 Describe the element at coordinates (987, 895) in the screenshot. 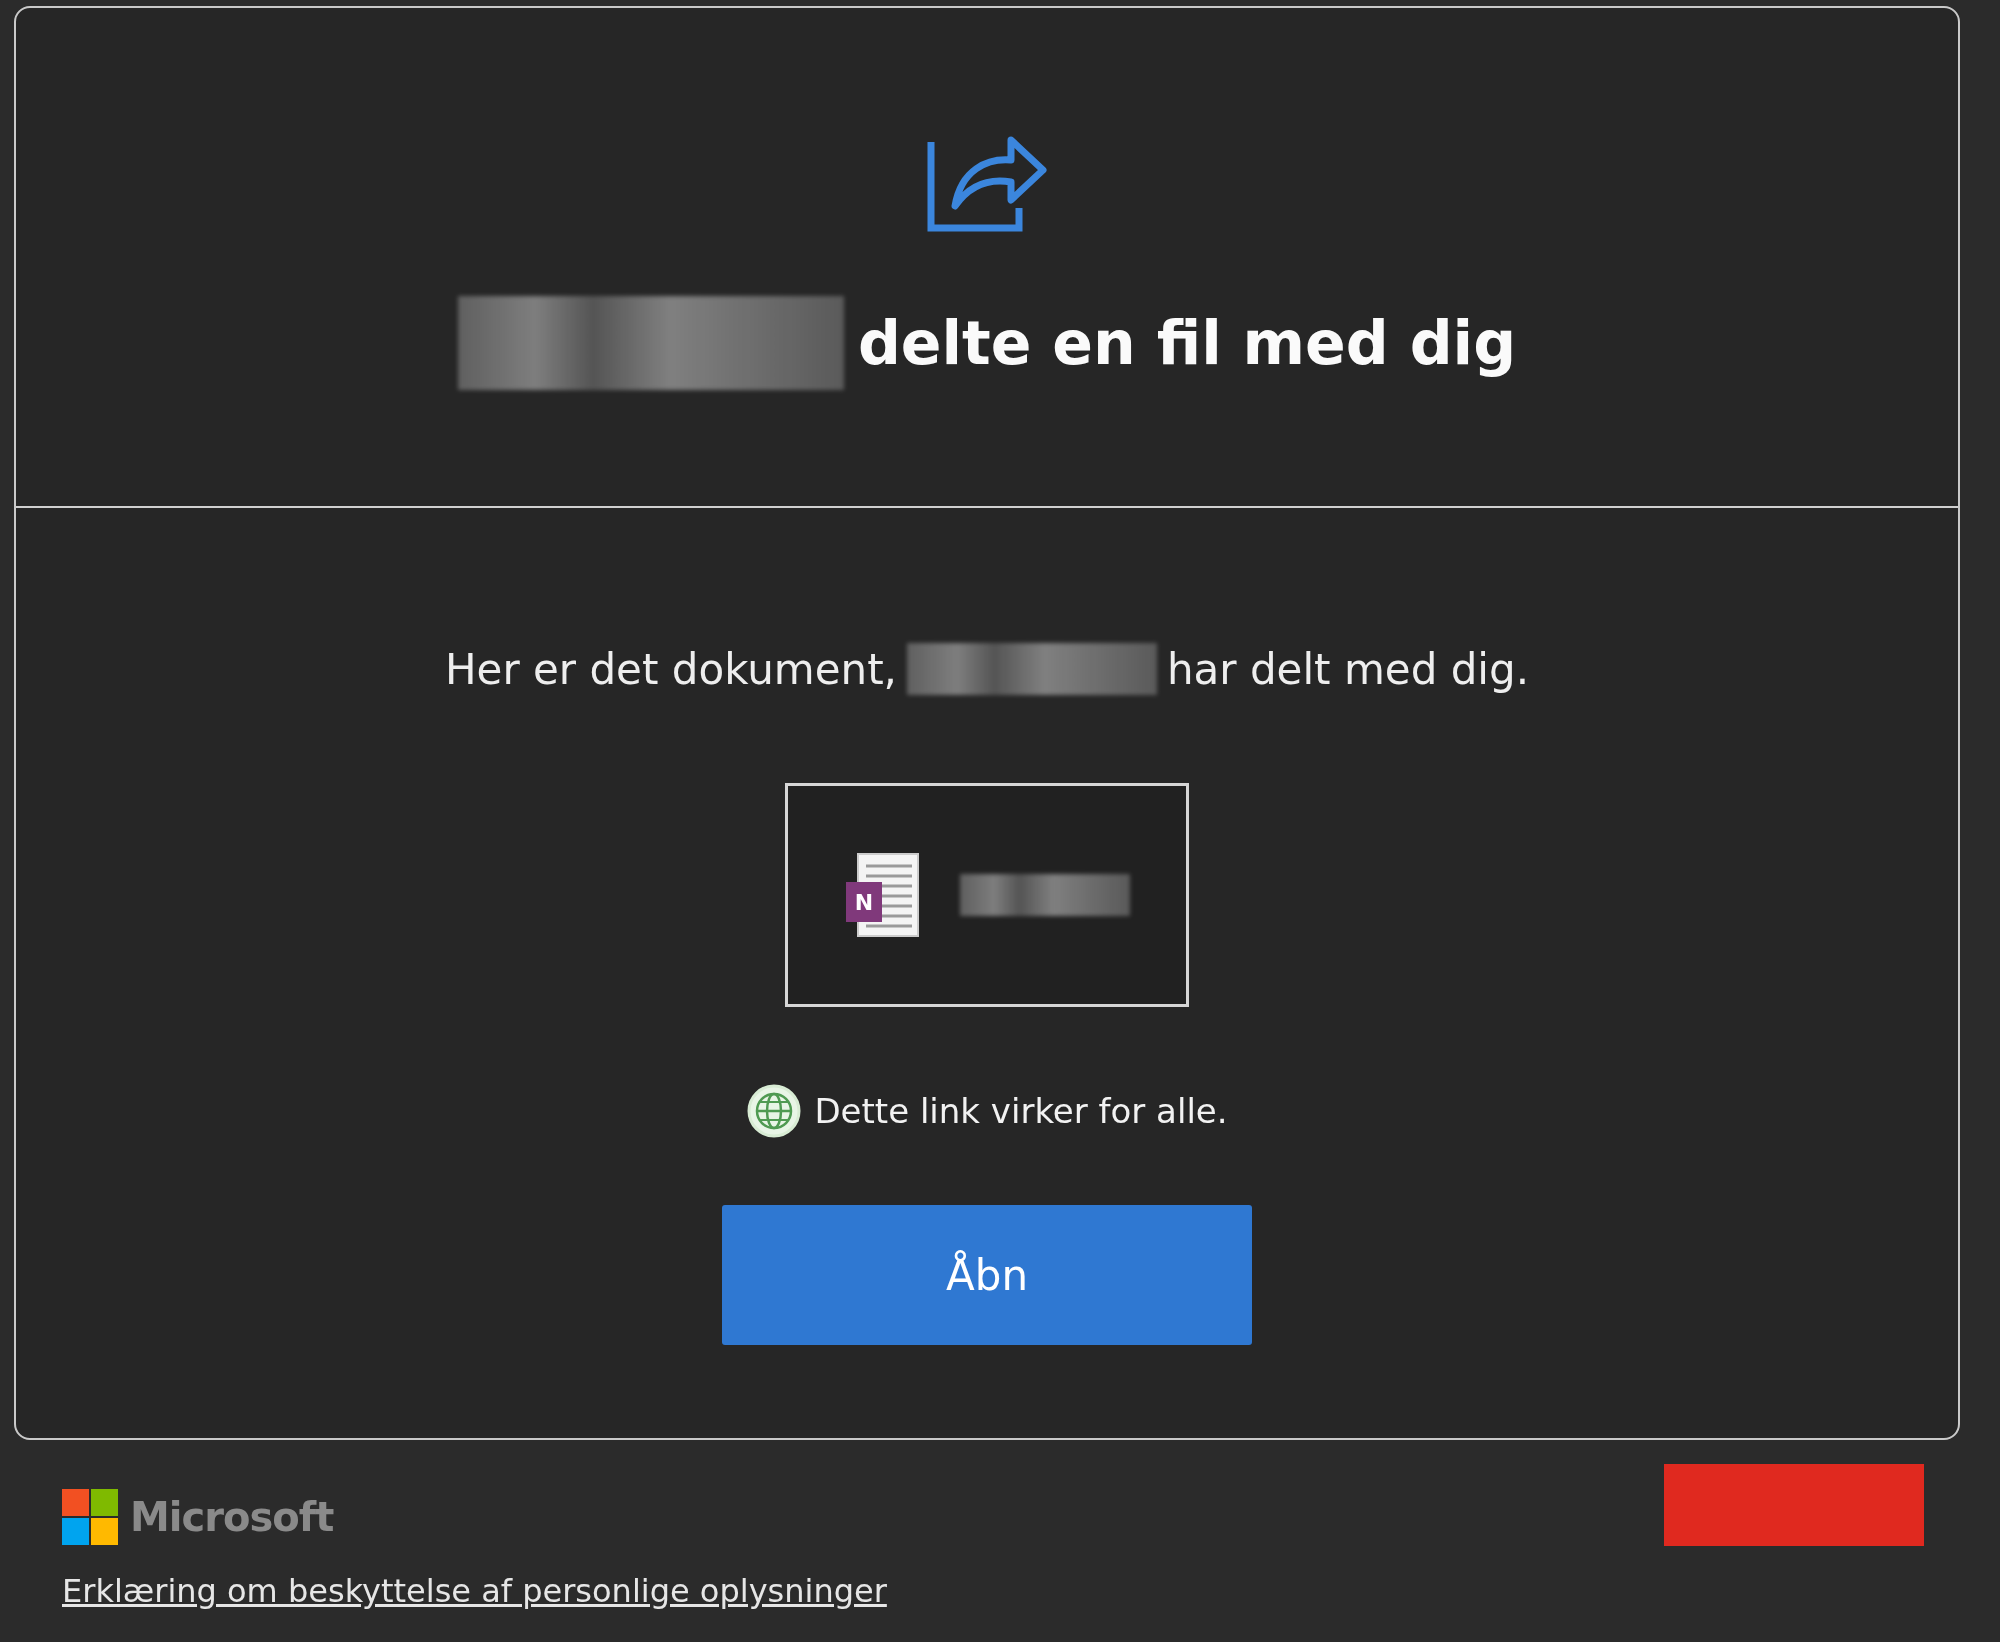

I see `file-card: N` at that location.